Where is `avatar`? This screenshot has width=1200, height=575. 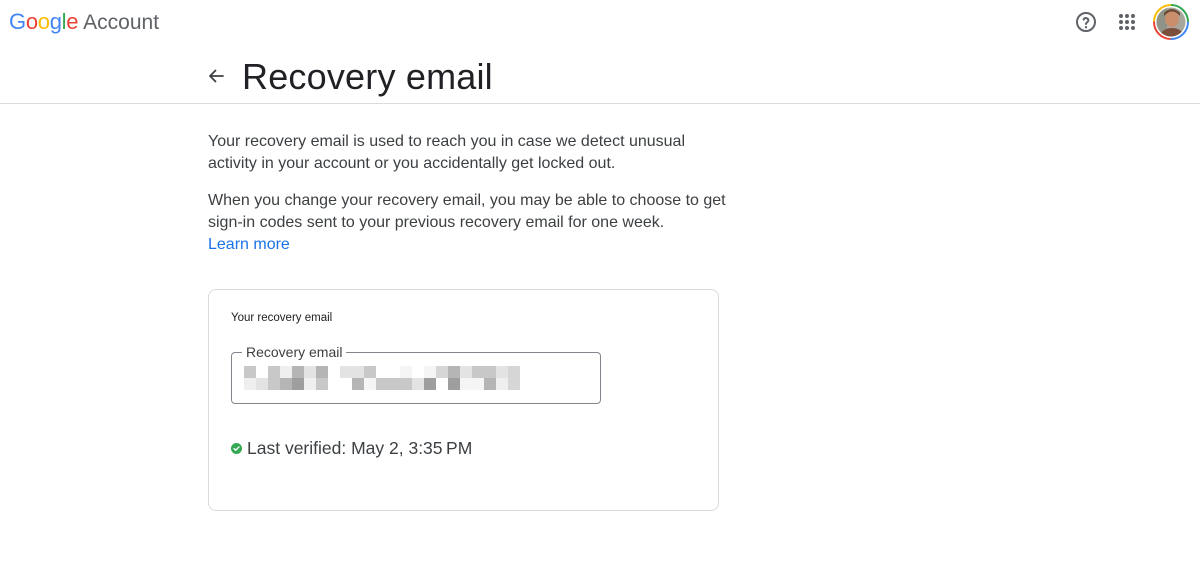 avatar is located at coordinates (1171, 22).